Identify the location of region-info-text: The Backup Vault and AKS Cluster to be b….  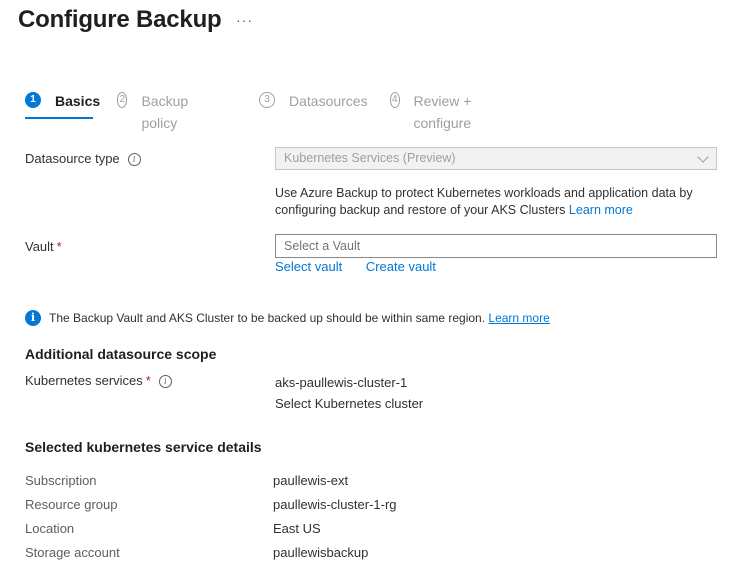
(267, 318).